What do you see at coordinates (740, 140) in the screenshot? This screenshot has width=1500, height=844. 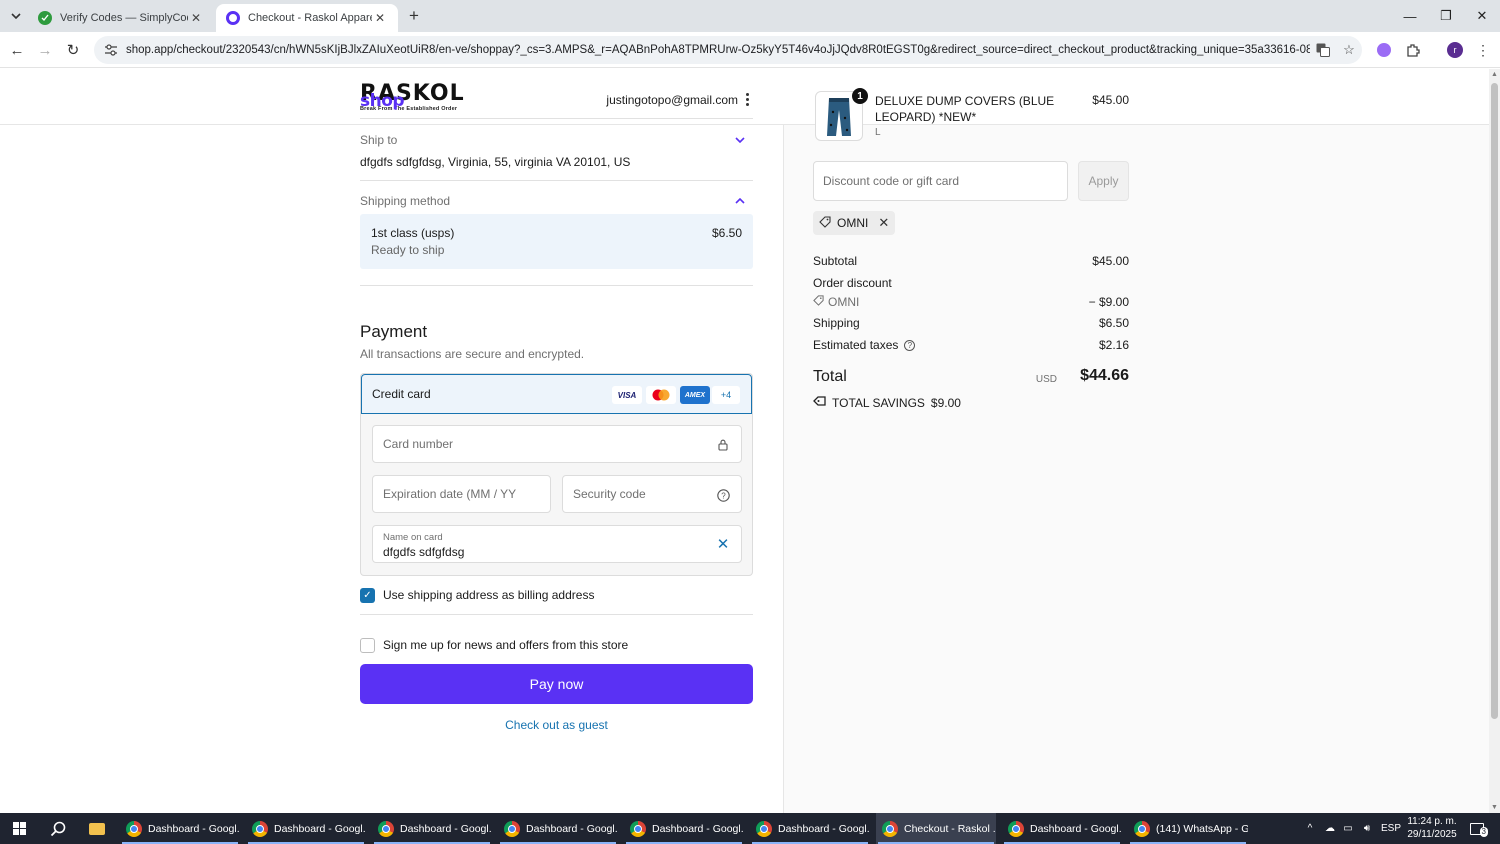 I see `chevron-down-icon` at bounding box center [740, 140].